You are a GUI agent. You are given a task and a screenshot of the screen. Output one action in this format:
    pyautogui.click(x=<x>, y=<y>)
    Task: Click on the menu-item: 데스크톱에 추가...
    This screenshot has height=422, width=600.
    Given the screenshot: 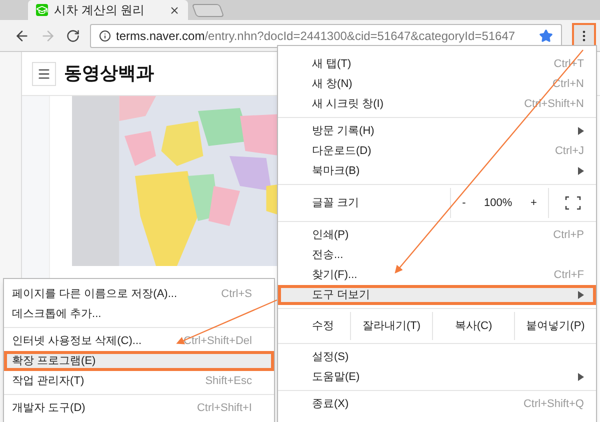 What is the action you would take?
    pyautogui.click(x=139, y=314)
    